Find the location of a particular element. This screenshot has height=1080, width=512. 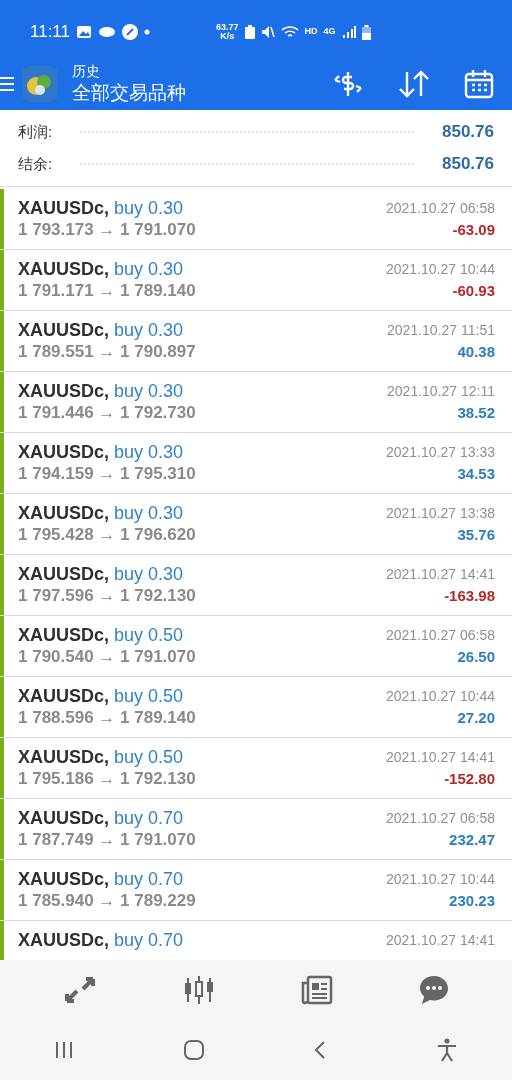

dot-icon is located at coordinates (147, 32).